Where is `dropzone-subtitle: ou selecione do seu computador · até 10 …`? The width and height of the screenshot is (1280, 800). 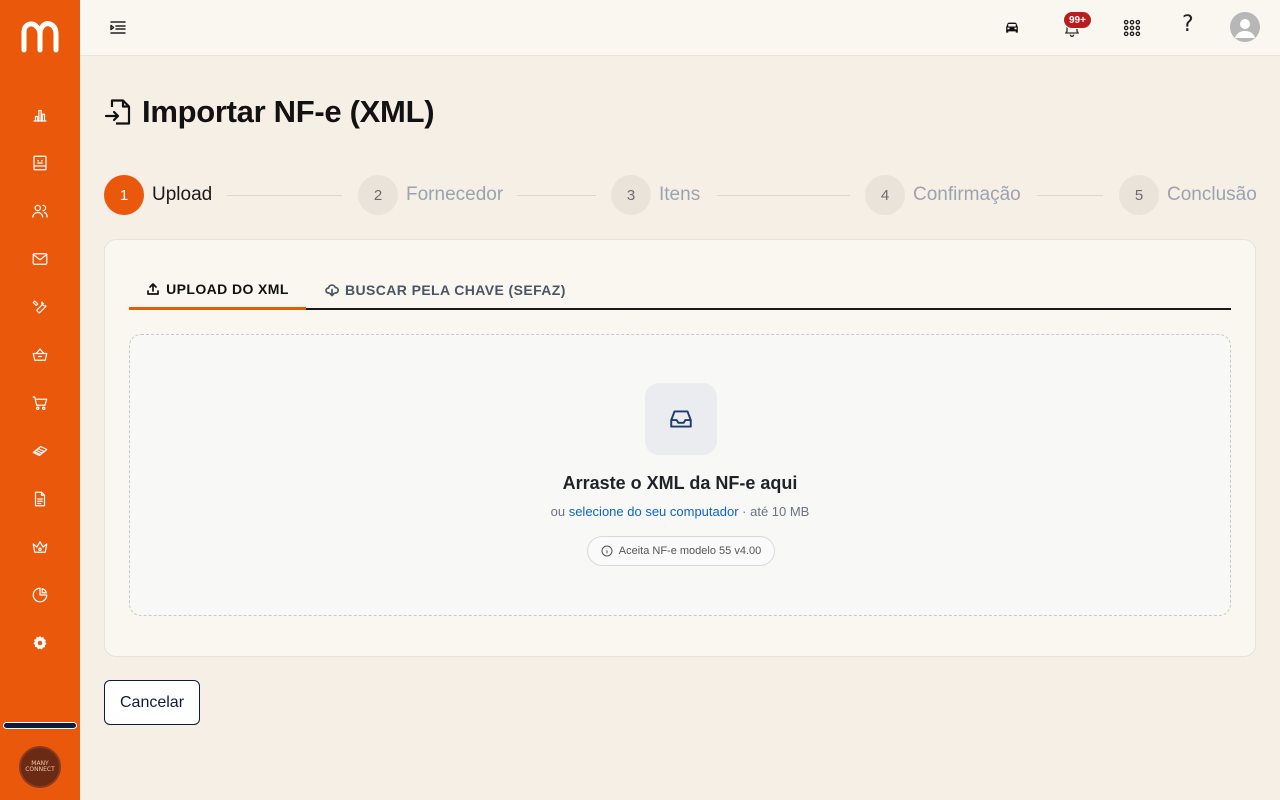
dropzone-subtitle: ou selecione do seu computador · até 10 … is located at coordinates (680, 511).